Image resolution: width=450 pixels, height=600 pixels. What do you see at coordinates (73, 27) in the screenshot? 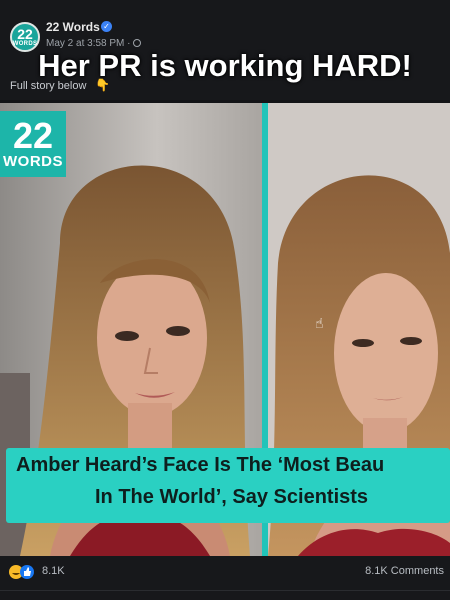
I see `page-name-link: 22 Words` at bounding box center [73, 27].